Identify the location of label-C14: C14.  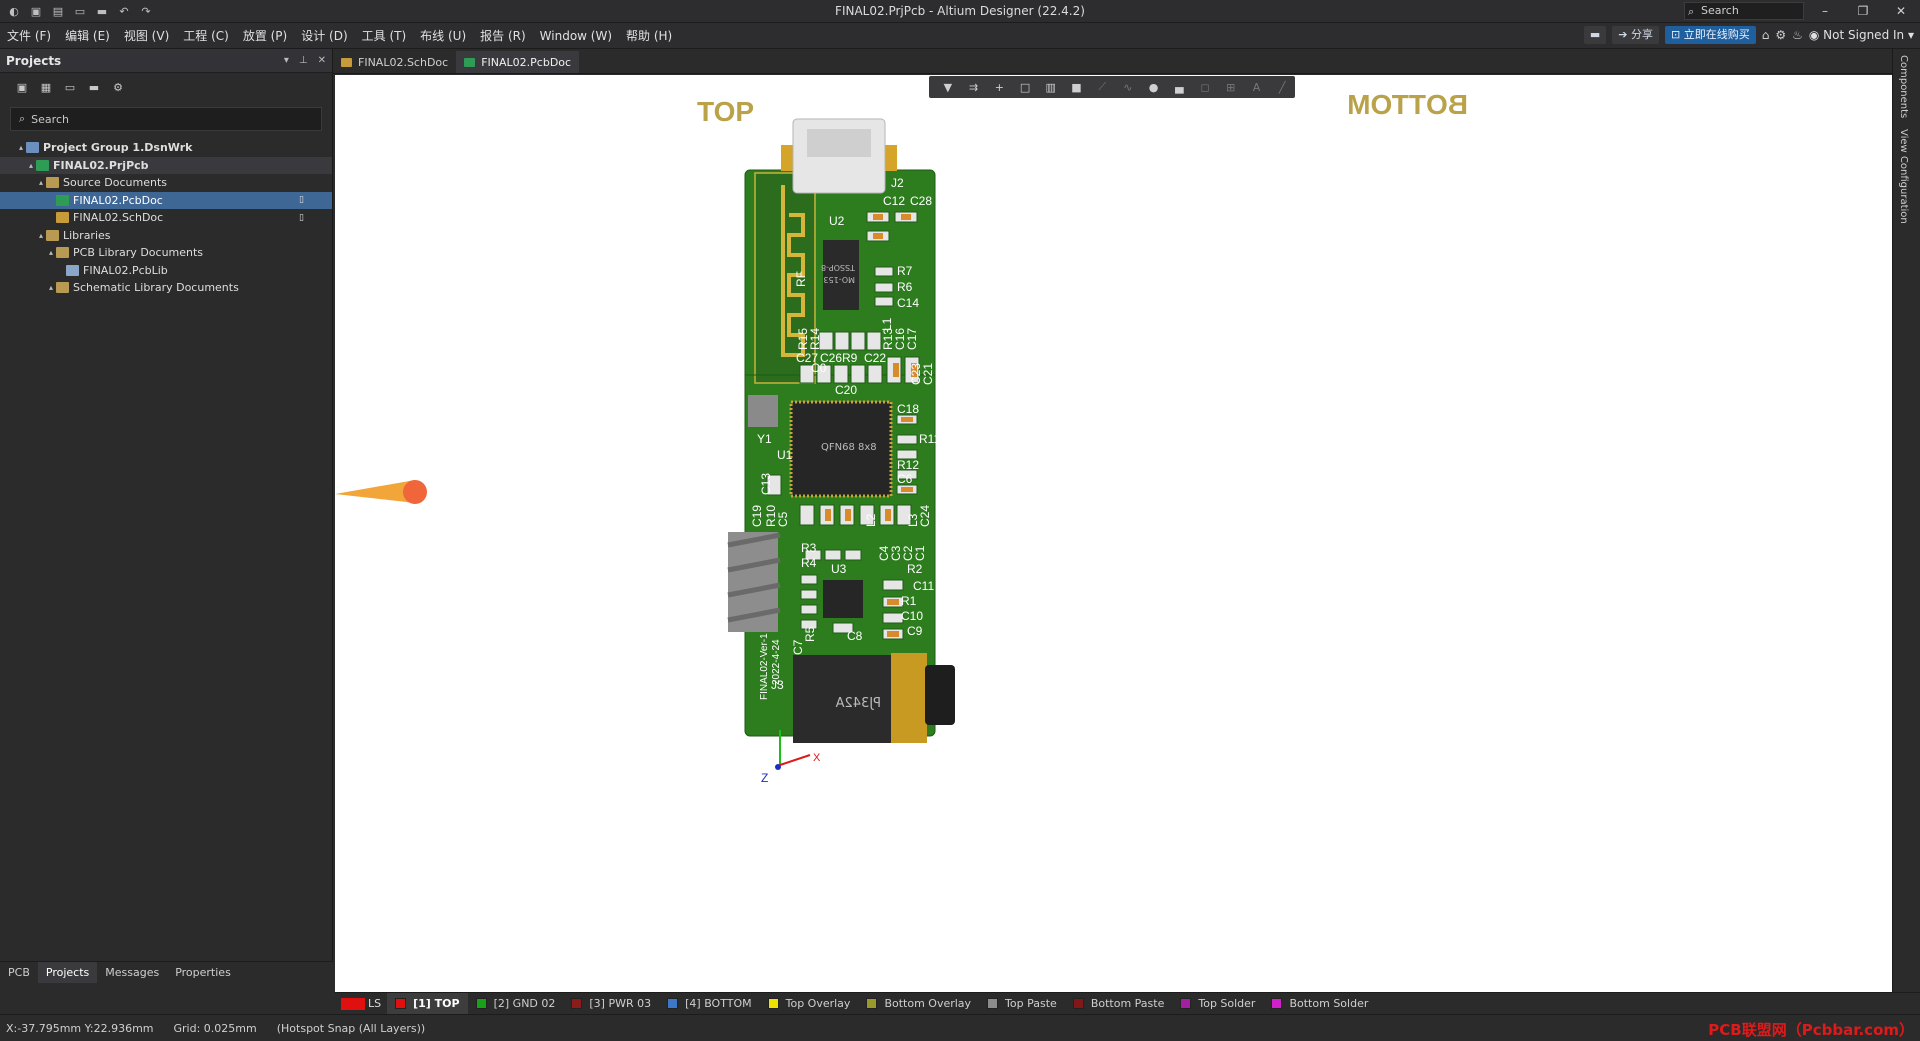
(908, 303).